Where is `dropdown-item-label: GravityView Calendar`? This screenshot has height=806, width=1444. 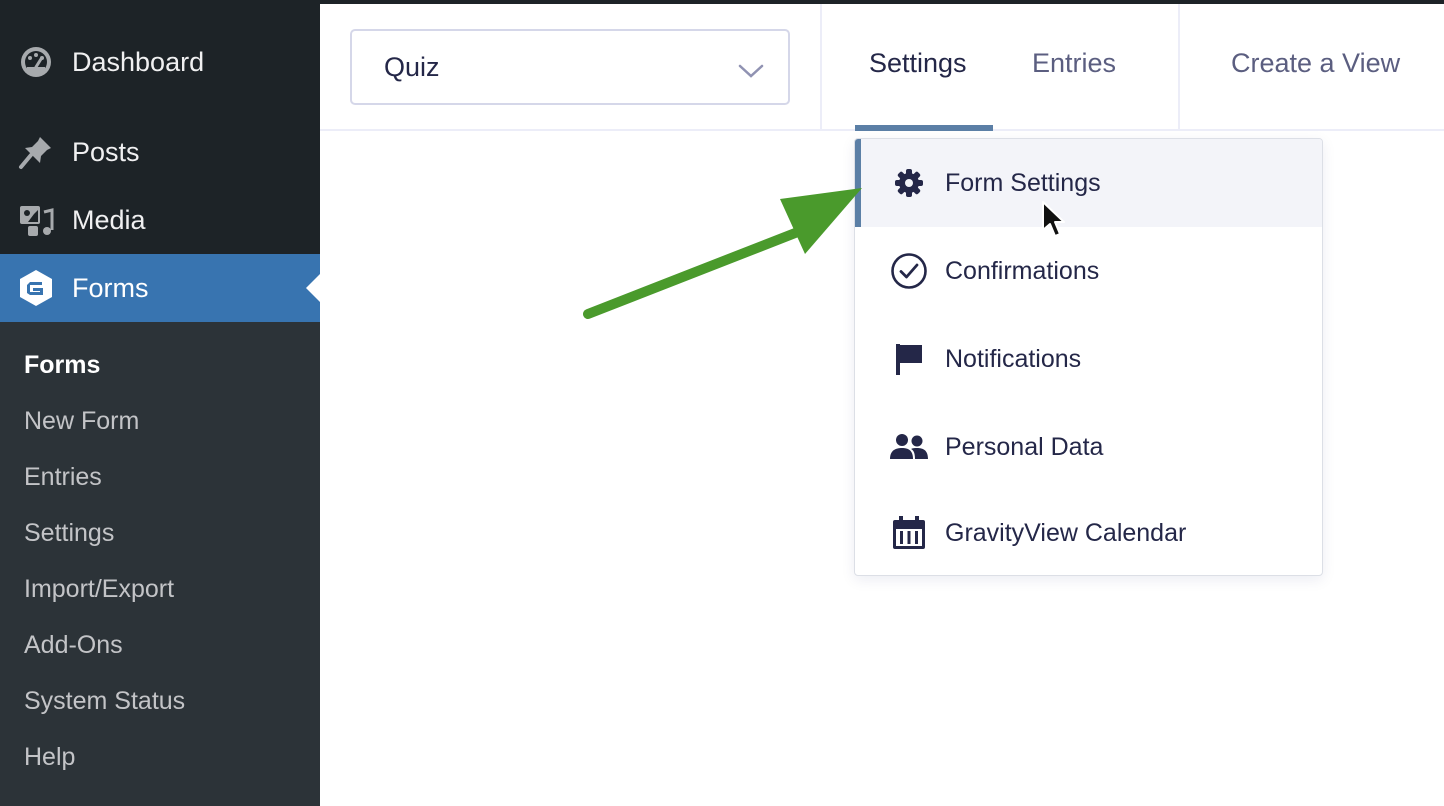
dropdown-item-label: GravityView Calendar is located at coordinates (1066, 532).